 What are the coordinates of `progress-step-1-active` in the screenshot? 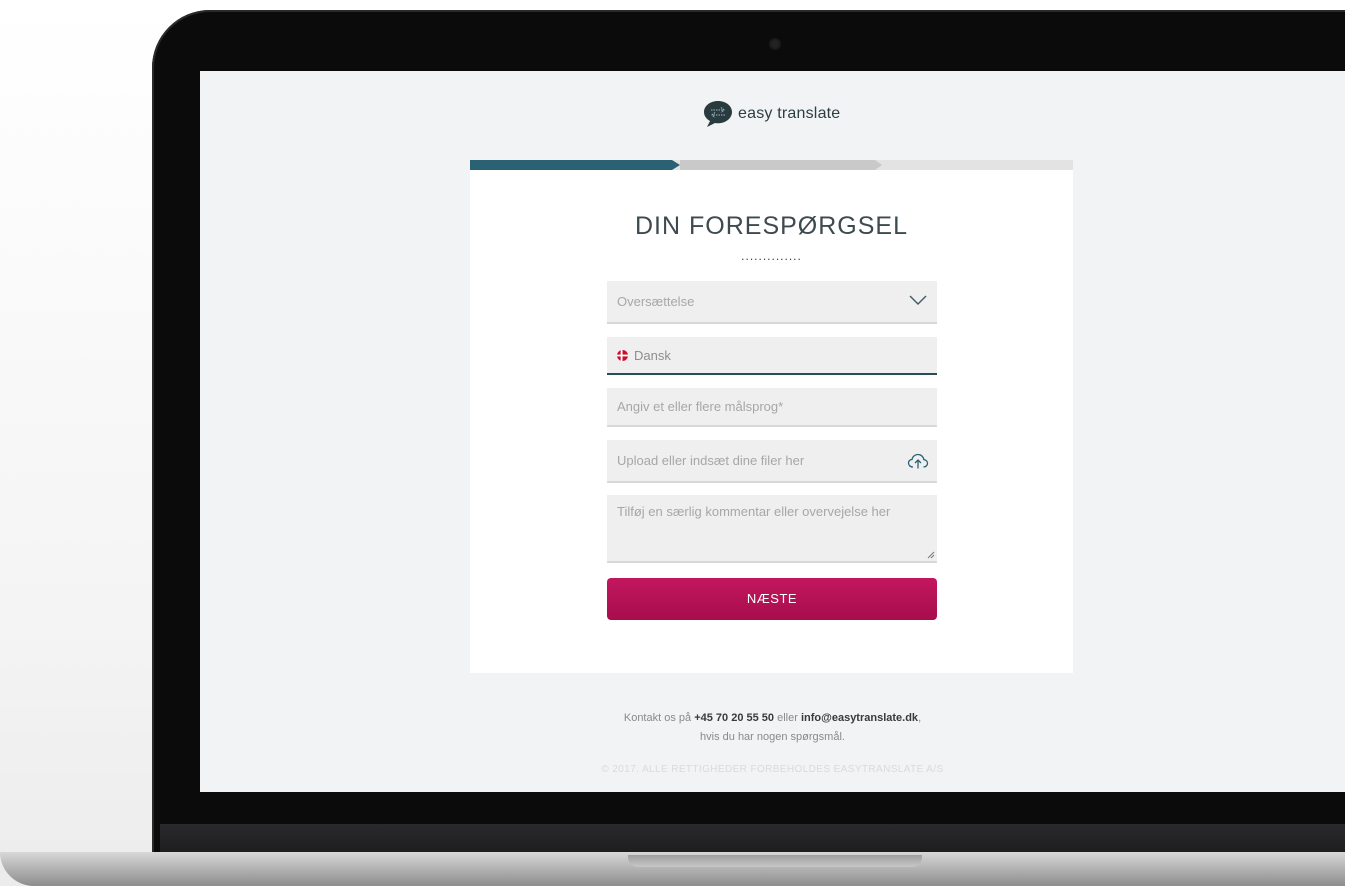 It's located at (575, 165).